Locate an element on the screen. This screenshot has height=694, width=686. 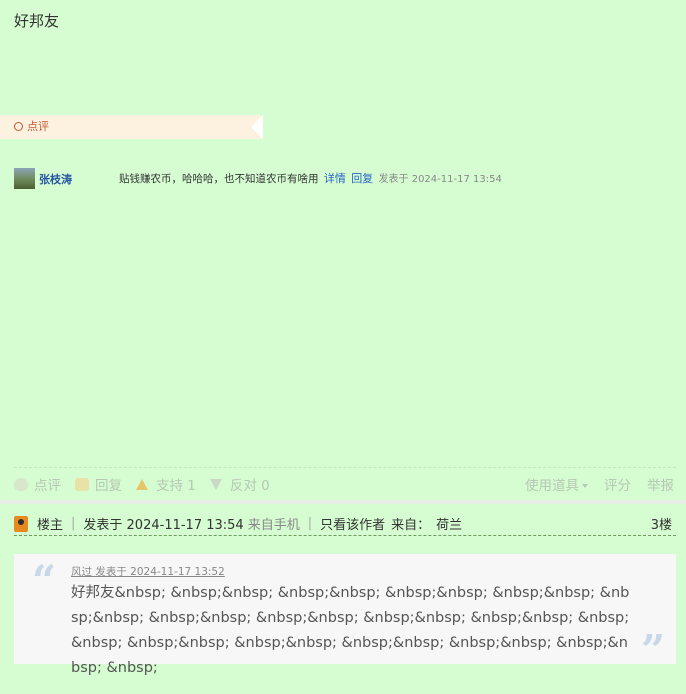
rate-button: 评分 is located at coordinates (617, 484).